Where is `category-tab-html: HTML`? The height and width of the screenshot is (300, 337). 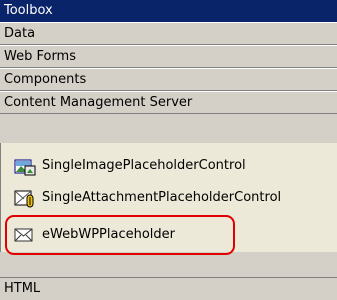
category-tab-html: HTML is located at coordinates (168, 288).